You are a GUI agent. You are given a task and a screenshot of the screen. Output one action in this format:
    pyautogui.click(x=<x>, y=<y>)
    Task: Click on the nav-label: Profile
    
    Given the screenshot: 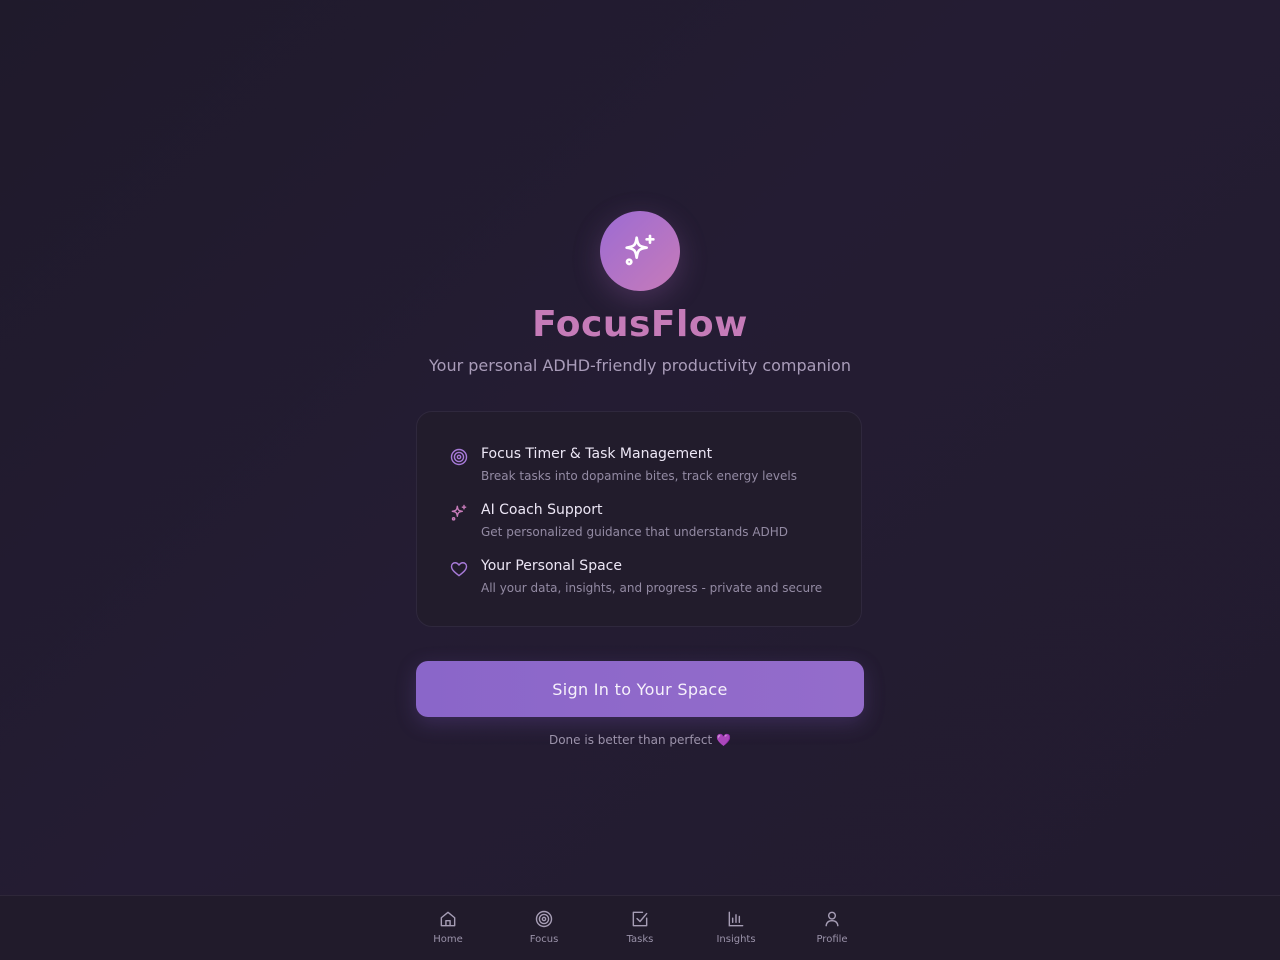 What is the action you would take?
    pyautogui.click(x=832, y=939)
    